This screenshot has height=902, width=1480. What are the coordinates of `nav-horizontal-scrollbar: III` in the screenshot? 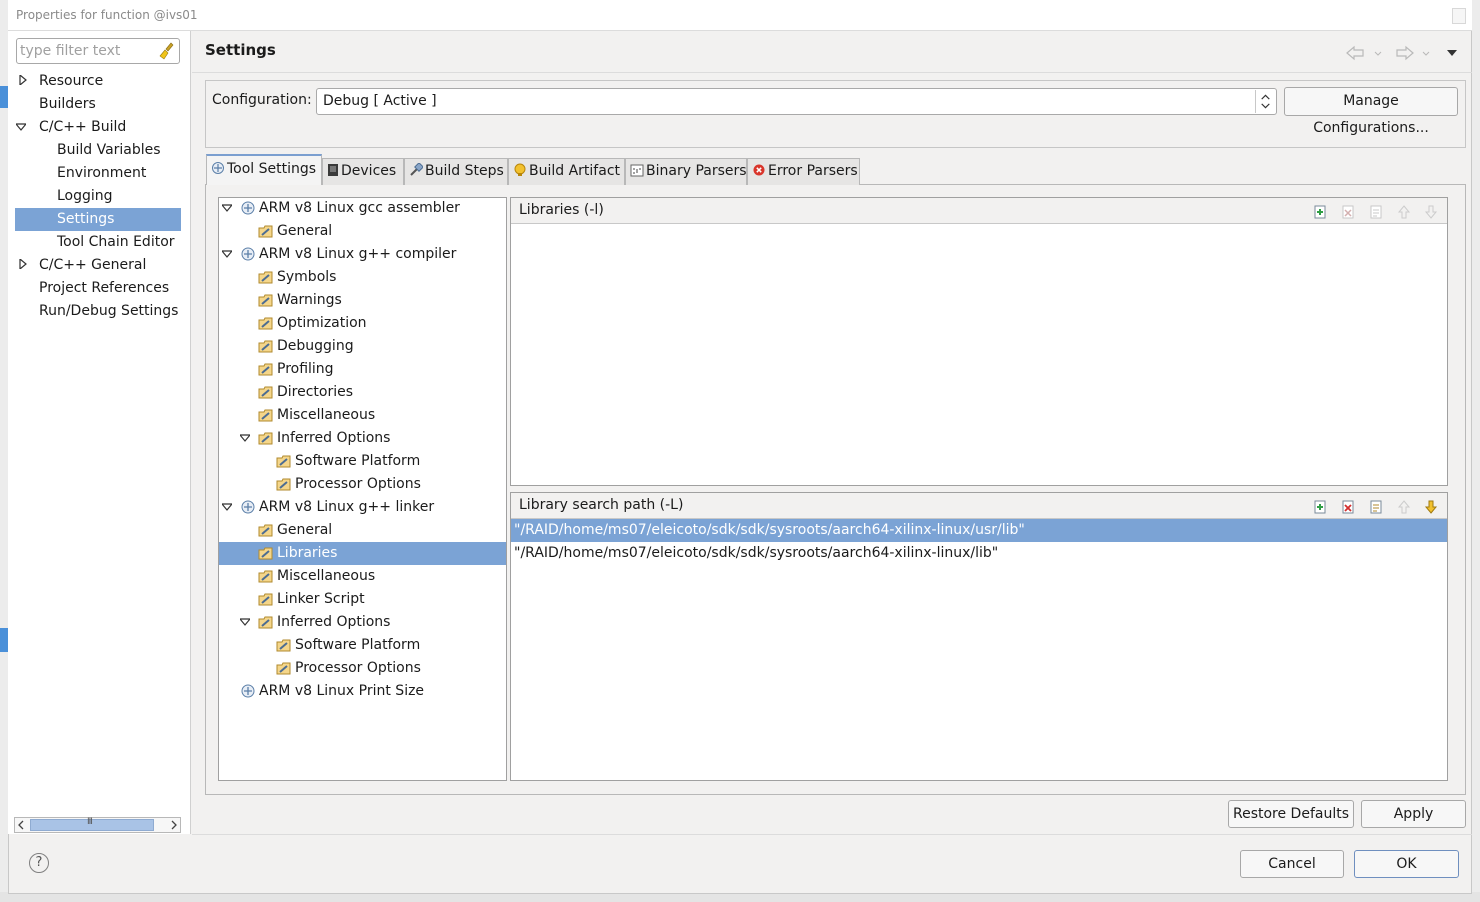 It's located at (97, 825).